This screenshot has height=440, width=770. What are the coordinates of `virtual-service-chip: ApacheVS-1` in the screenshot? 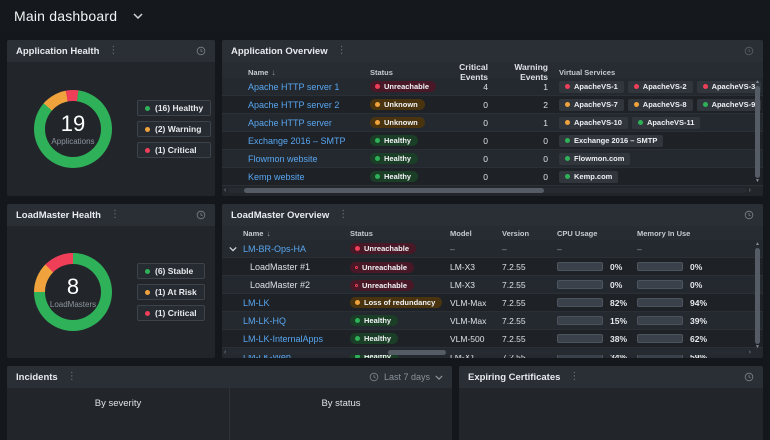 It's located at (591, 86).